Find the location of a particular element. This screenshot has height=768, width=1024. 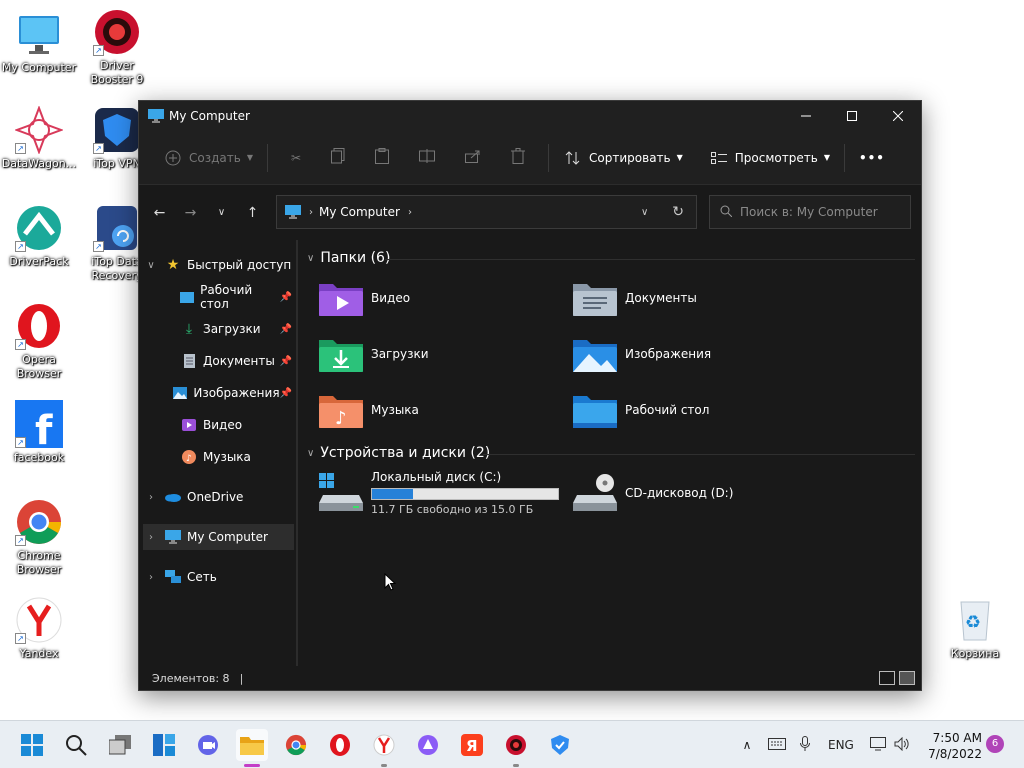

clipboard-icon is located at coordinates (382, 157).